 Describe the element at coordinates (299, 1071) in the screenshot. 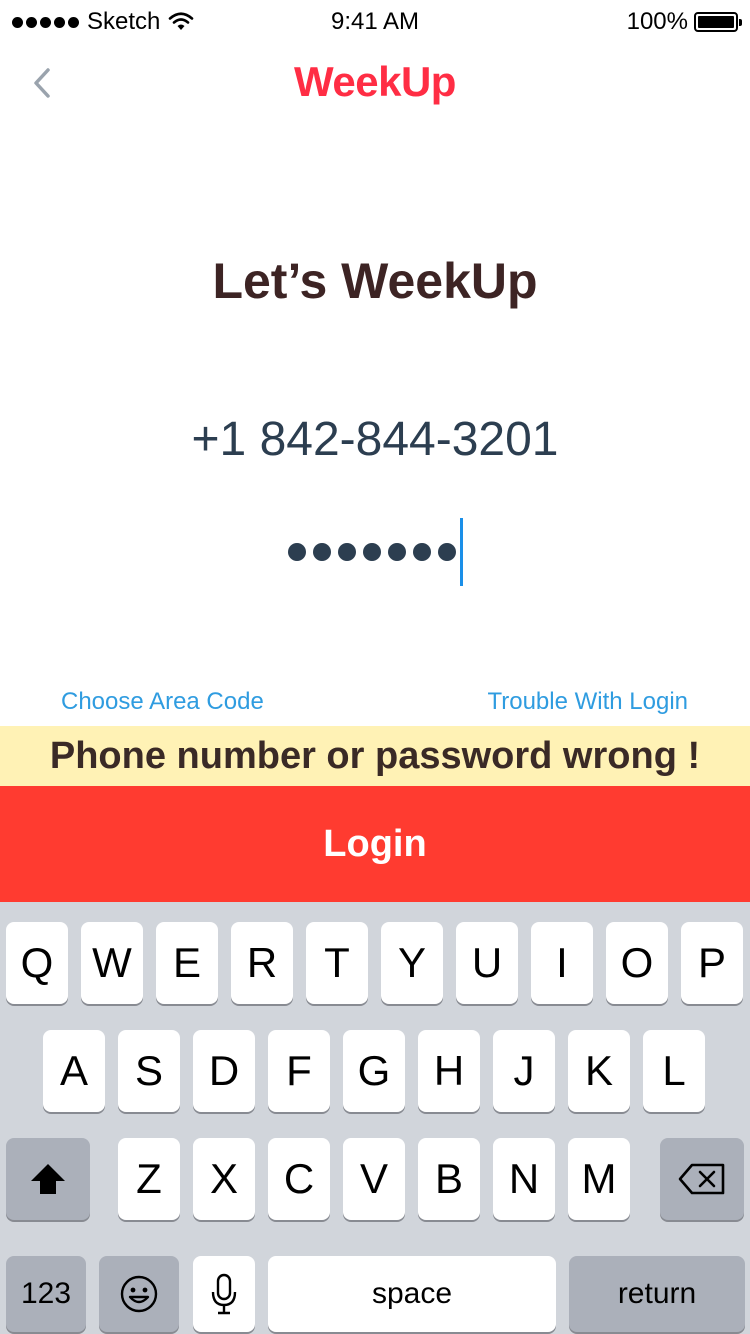

I see `key-f: F` at that location.